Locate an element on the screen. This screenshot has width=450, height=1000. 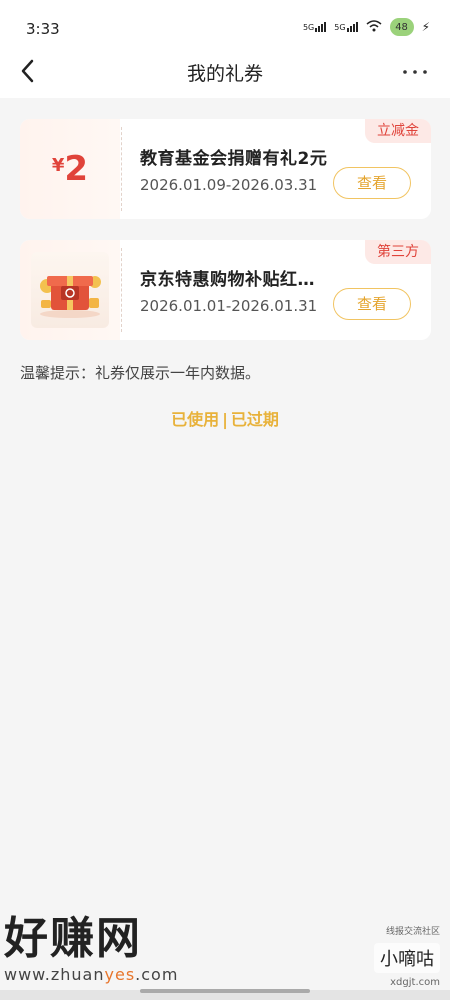
coupon-badge: 立减金 is located at coordinates (398, 131).